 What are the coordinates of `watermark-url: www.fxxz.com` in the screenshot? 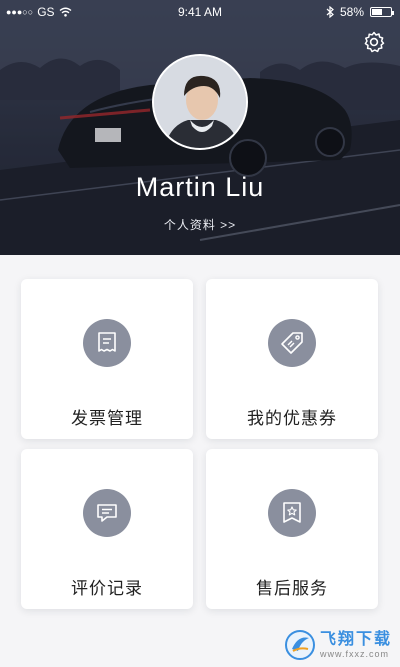 It's located at (354, 653).